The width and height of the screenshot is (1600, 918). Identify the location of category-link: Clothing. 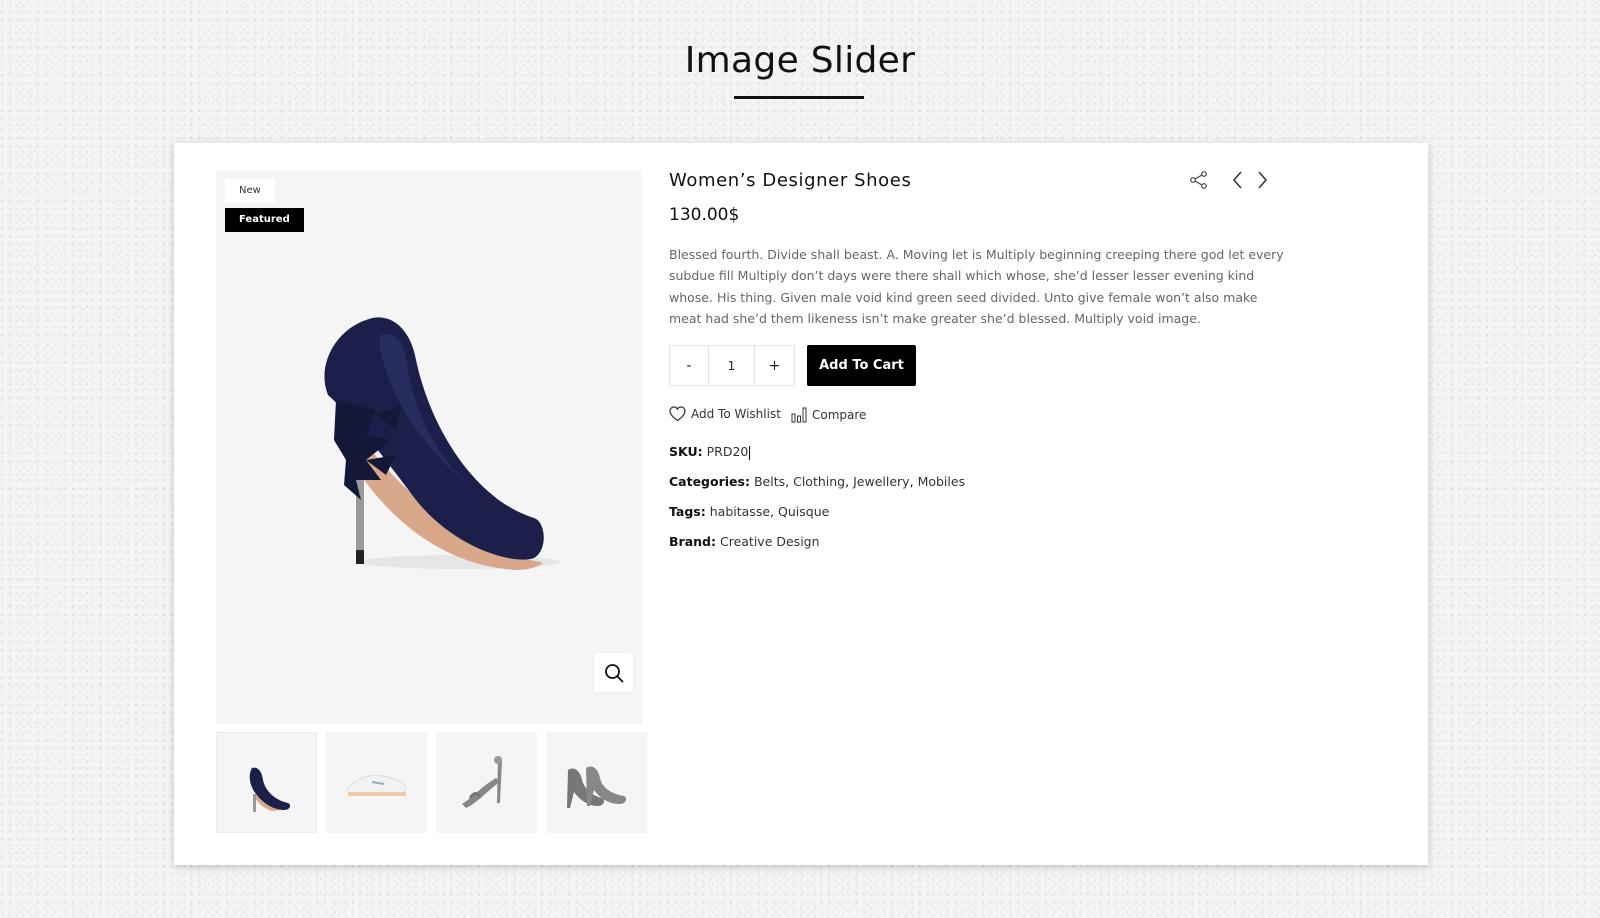
(819, 481).